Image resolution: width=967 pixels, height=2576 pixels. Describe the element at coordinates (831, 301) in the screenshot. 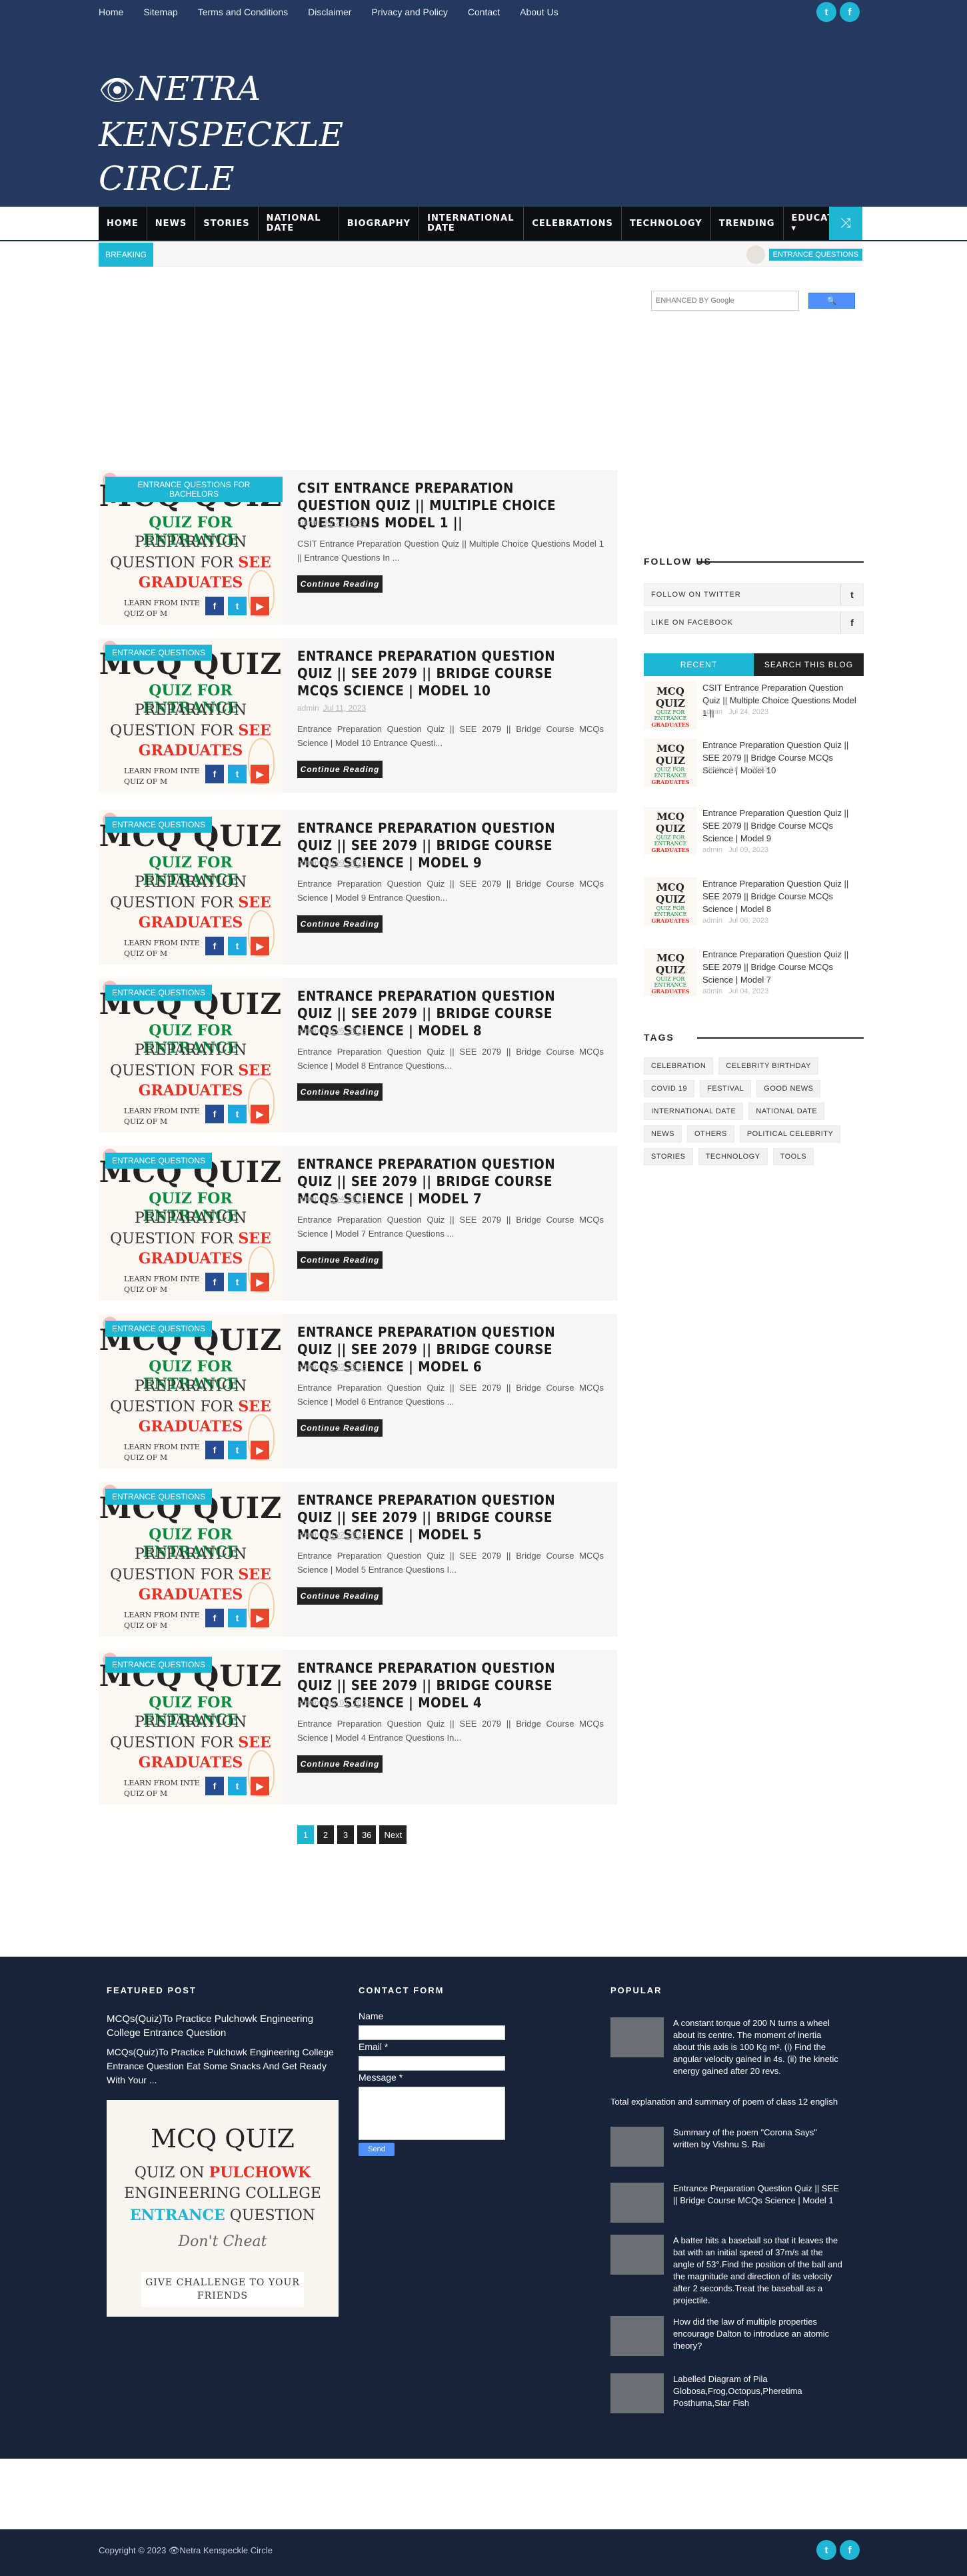

I see `search-button: 🔍` at that location.